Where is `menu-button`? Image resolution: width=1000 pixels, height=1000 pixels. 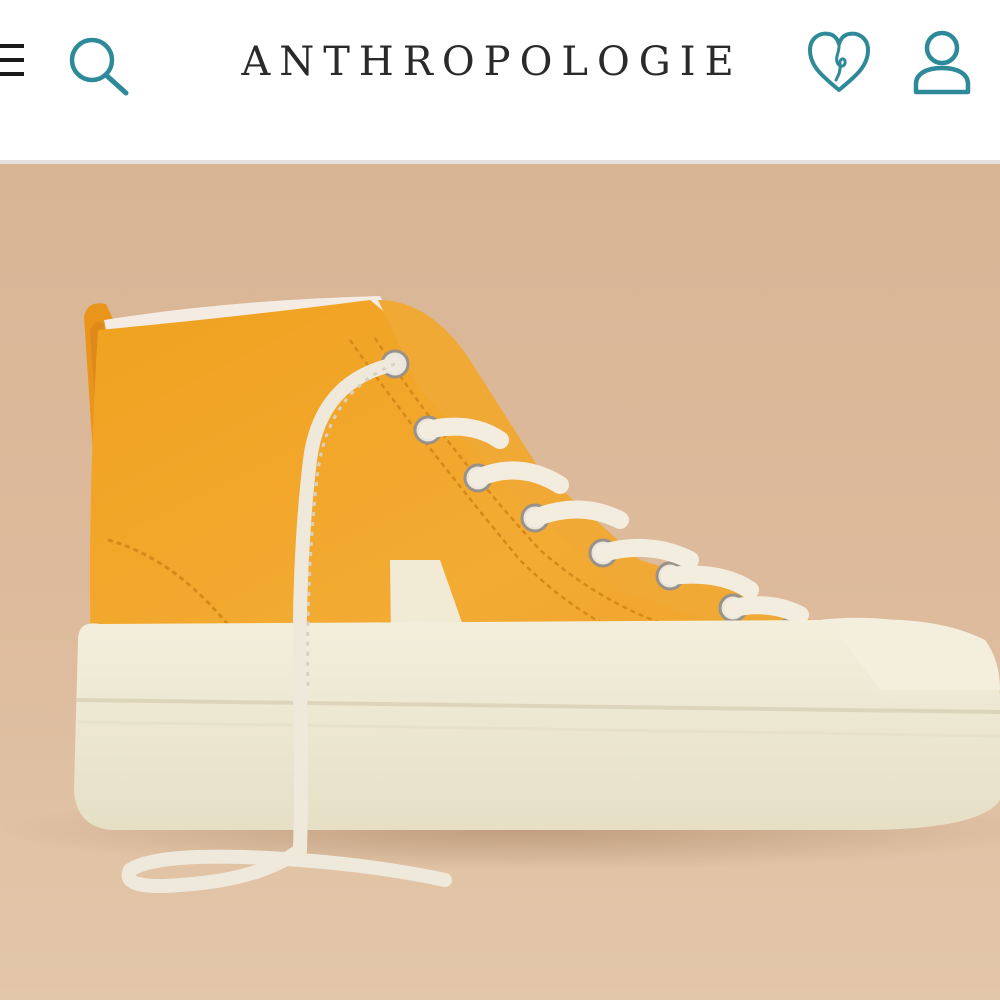 menu-button is located at coordinates (15, 62).